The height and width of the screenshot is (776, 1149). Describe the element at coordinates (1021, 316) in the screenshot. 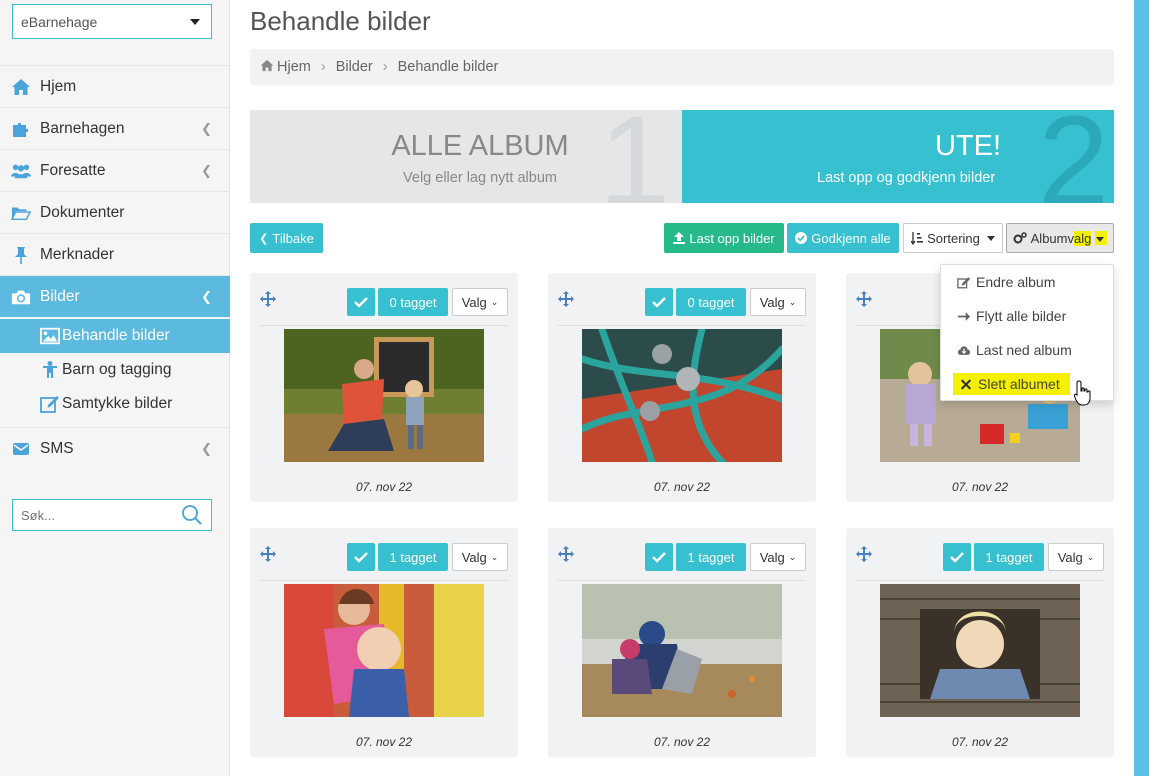

I see `menu-item-label: Flytt alle bilder` at that location.